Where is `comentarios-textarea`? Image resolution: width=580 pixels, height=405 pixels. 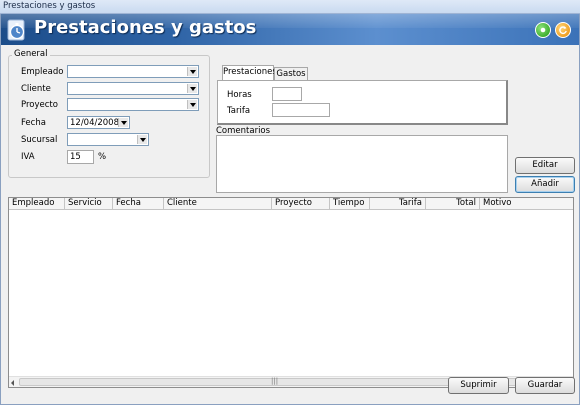 comentarios-textarea is located at coordinates (362, 164).